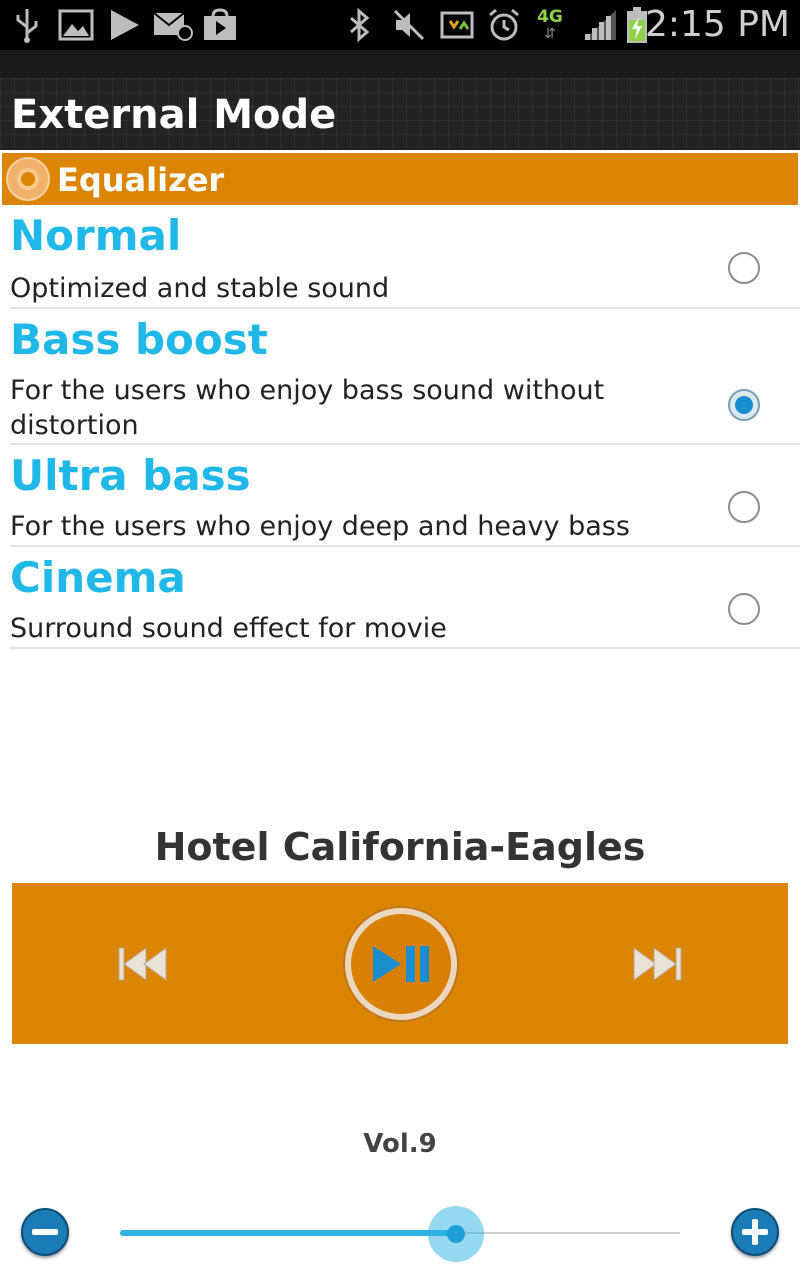 This screenshot has height=1280, width=800. Describe the element at coordinates (200, 288) in the screenshot. I see `eq-option-description: Optimized and stable sound` at that location.